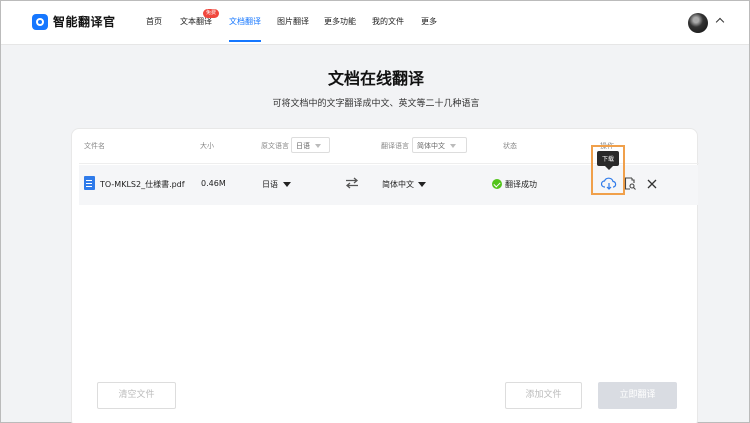  Describe the element at coordinates (293, 21) in the screenshot. I see `nav-image-translate: 图片翻译` at that location.